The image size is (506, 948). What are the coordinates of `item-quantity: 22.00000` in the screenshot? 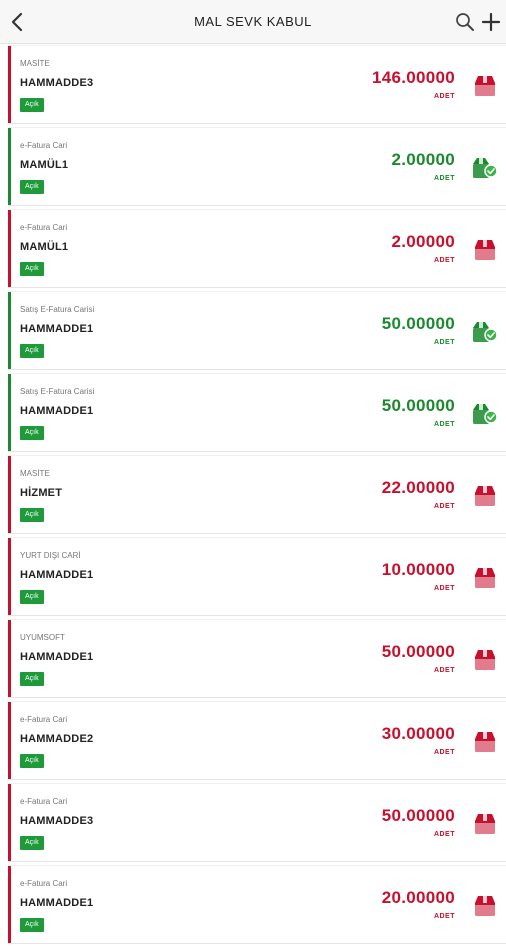 It's located at (418, 487).